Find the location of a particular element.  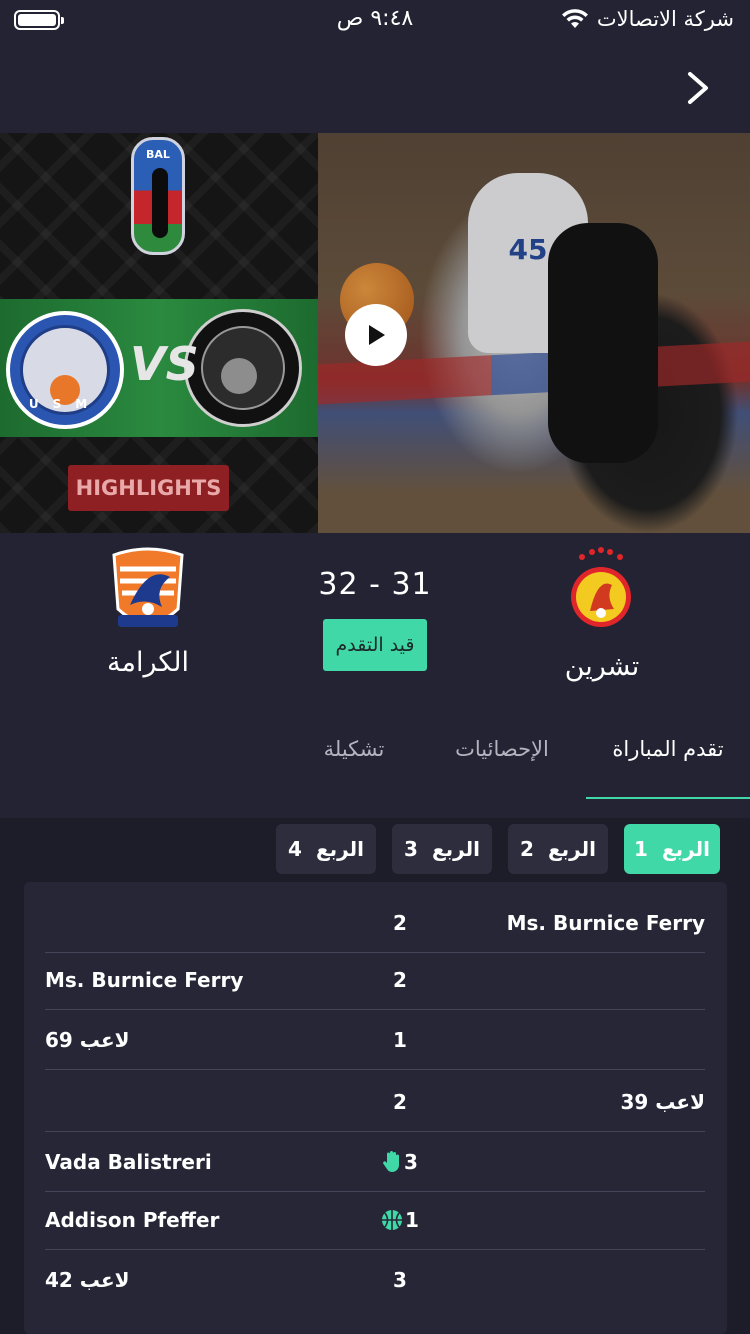

carrier-name: شركة الاتصالات is located at coordinates (665, 19).